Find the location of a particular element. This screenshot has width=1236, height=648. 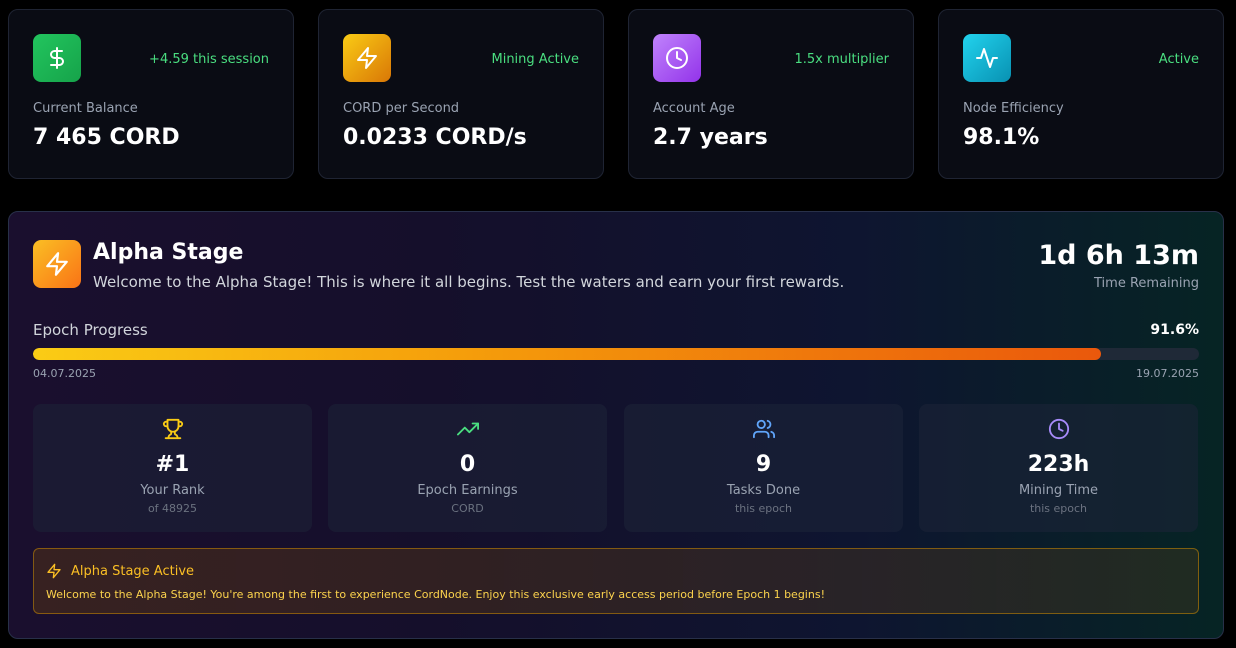

metric-value: 0 is located at coordinates (467, 464).